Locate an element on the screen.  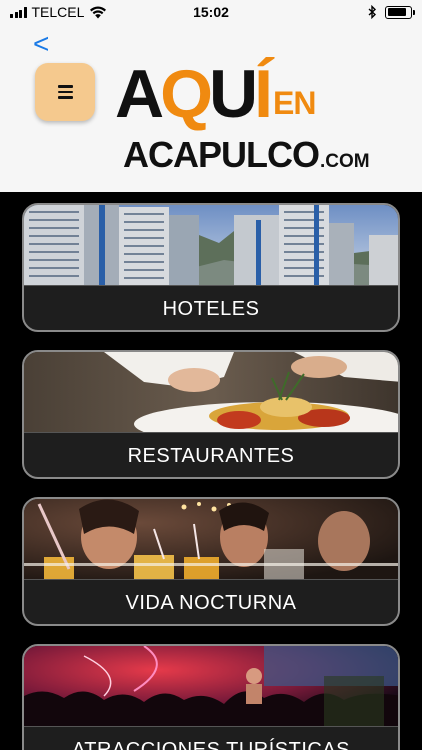
logo-aqui-text: AQUÍ is located at coordinates (194, 94).